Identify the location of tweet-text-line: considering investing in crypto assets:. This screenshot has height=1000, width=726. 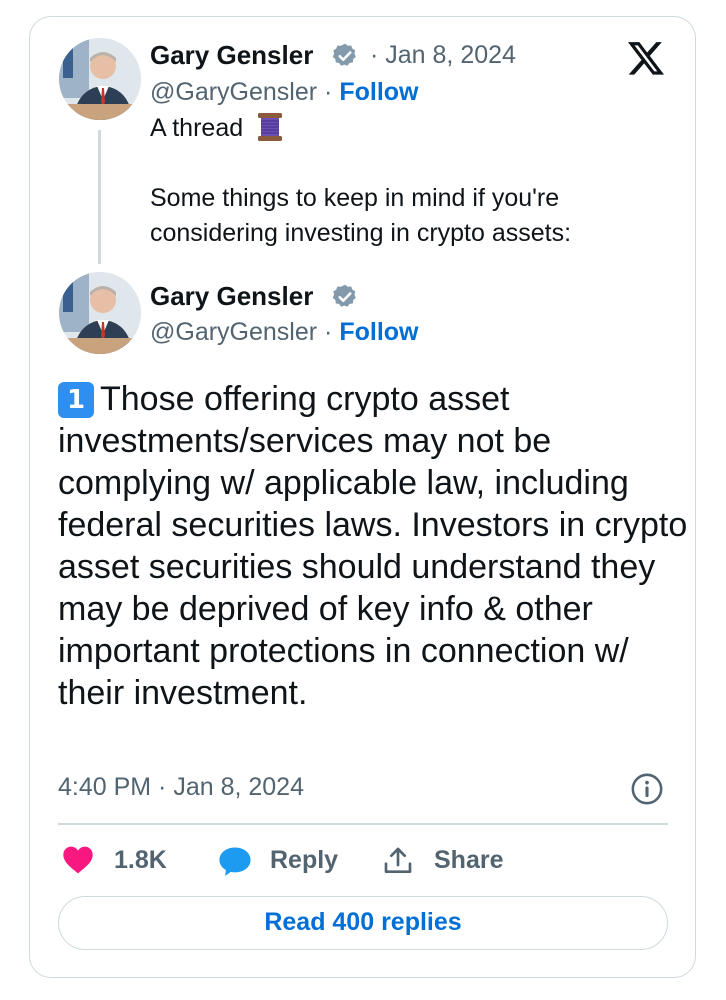
(361, 233).